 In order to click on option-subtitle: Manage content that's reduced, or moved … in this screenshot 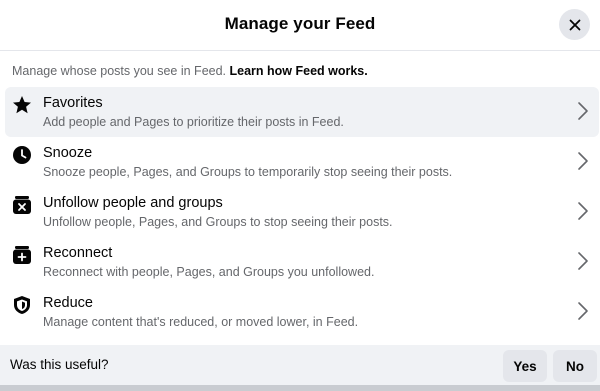, I will do `click(201, 322)`.